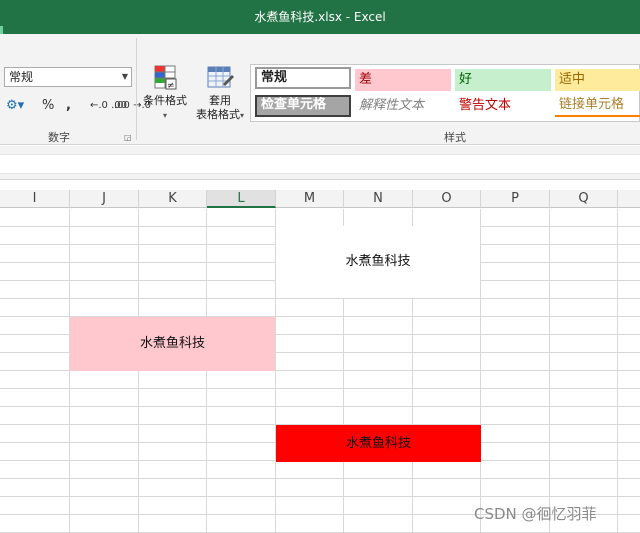 This screenshot has width=640, height=533. I want to click on column-header-n: N, so click(378, 199).